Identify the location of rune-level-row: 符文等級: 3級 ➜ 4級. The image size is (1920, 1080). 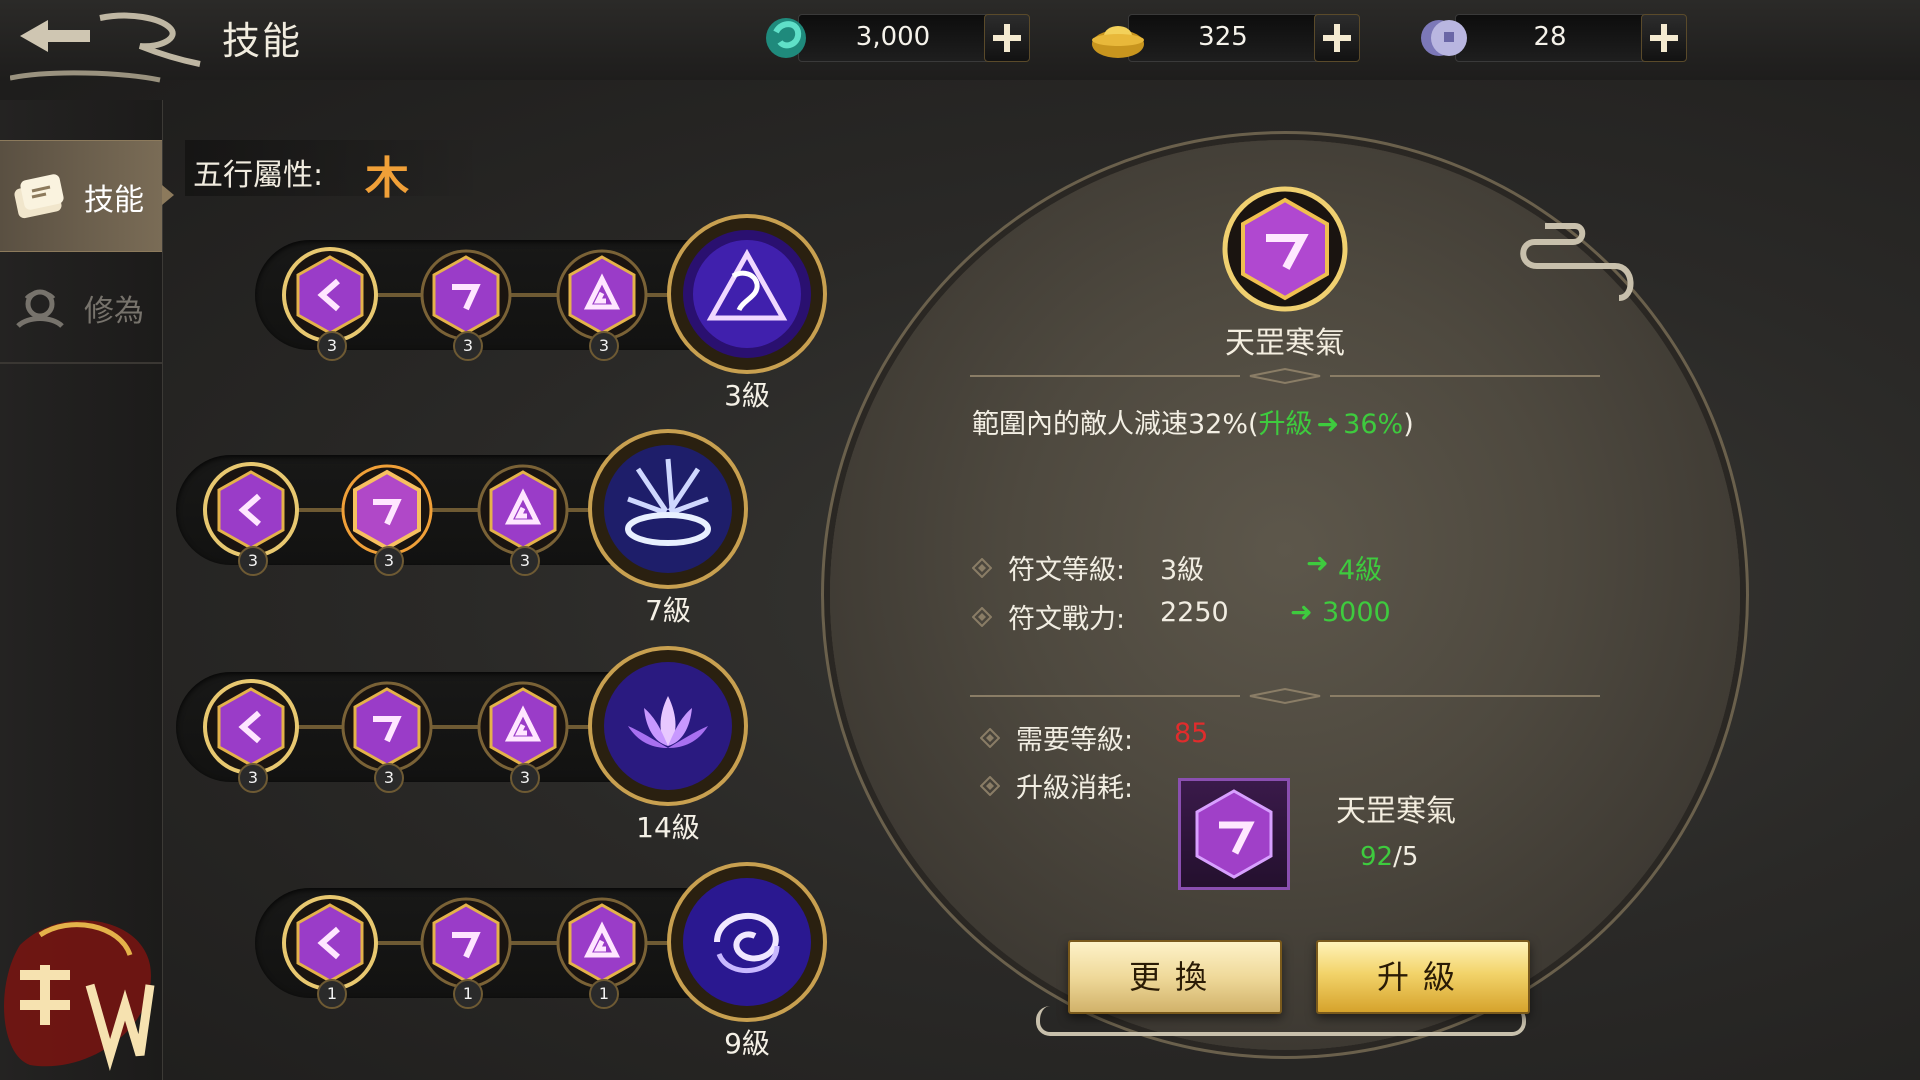
(1182, 568).